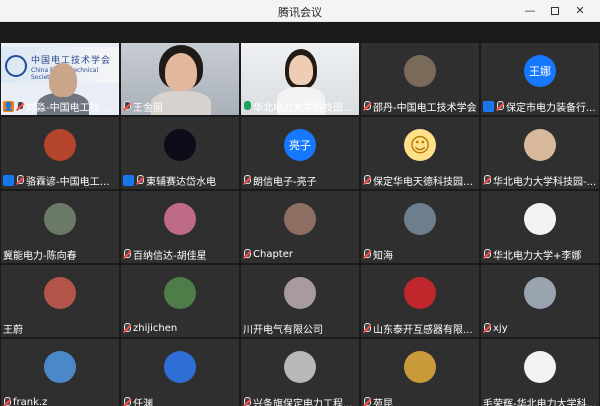  I want to click on participant-tile: 王金丽, so click(180, 79).